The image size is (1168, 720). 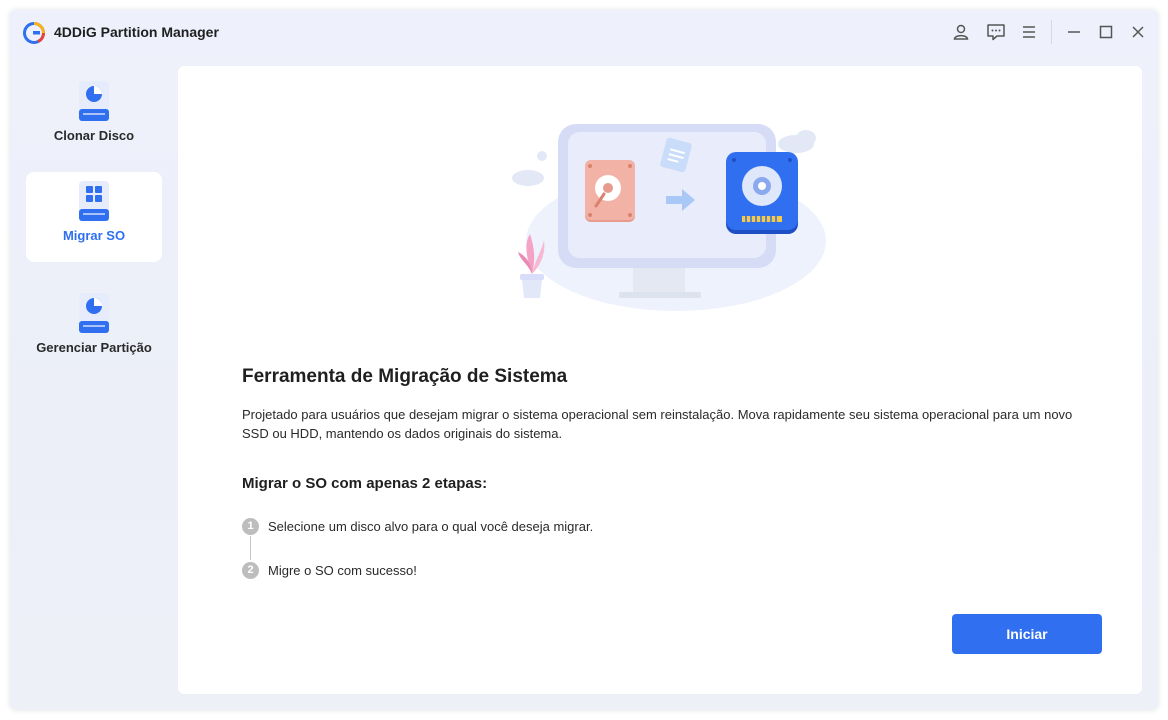 What do you see at coordinates (94, 201) in the screenshot?
I see `disk-windows-icon` at bounding box center [94, 201].